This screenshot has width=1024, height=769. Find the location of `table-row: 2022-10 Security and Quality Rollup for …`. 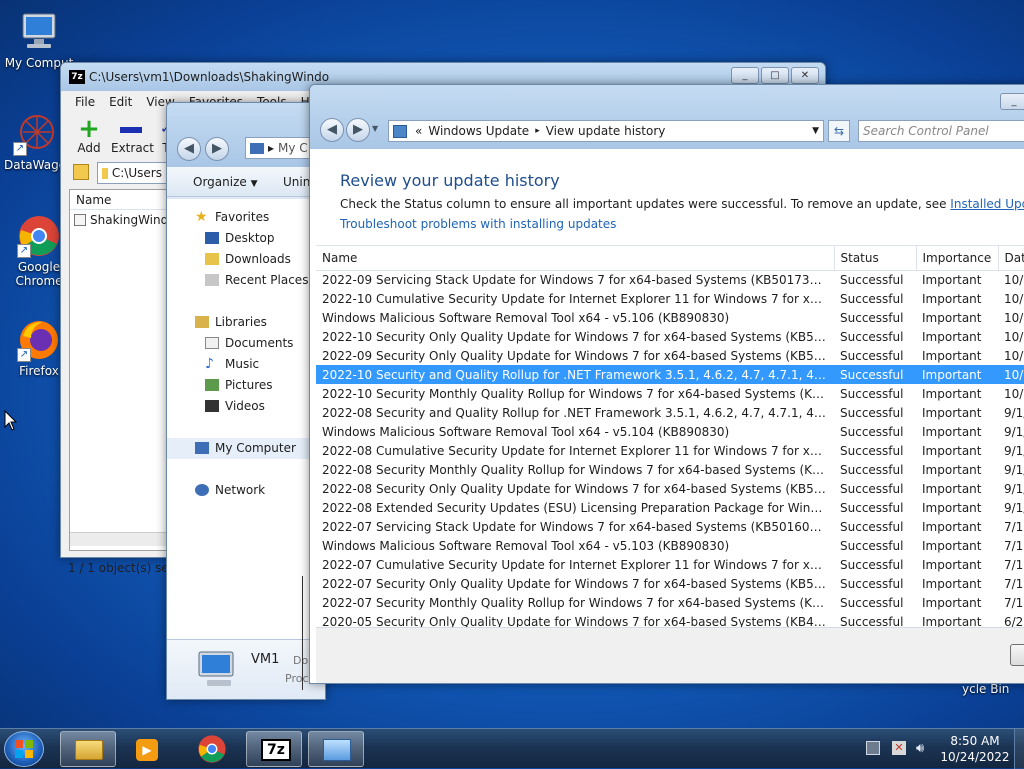

table-row: 2022-10 Security and Quality Rollup for … is located at coordinates (670, 374).